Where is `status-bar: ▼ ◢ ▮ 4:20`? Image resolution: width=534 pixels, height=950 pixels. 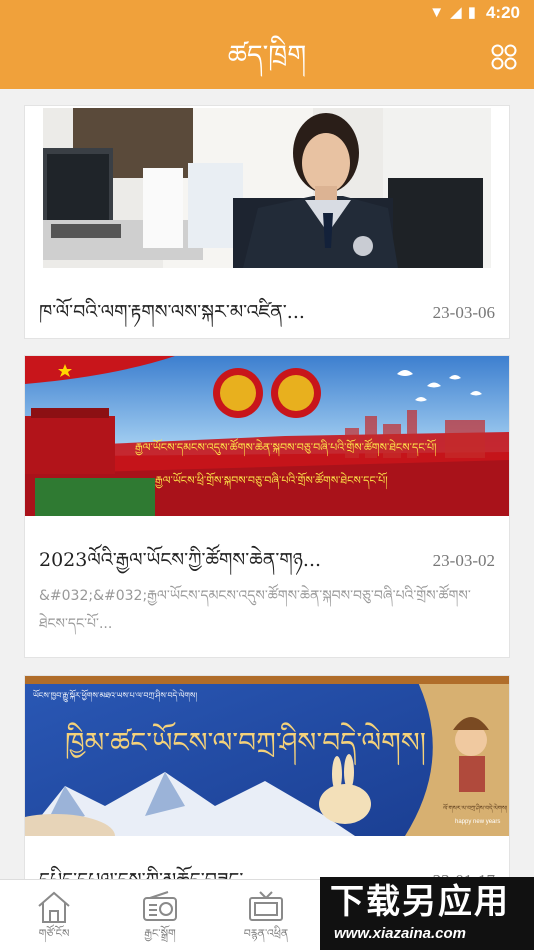
status-bar: ▼ ◢ ▮ 4:20 is located at coordinates (267, 13).